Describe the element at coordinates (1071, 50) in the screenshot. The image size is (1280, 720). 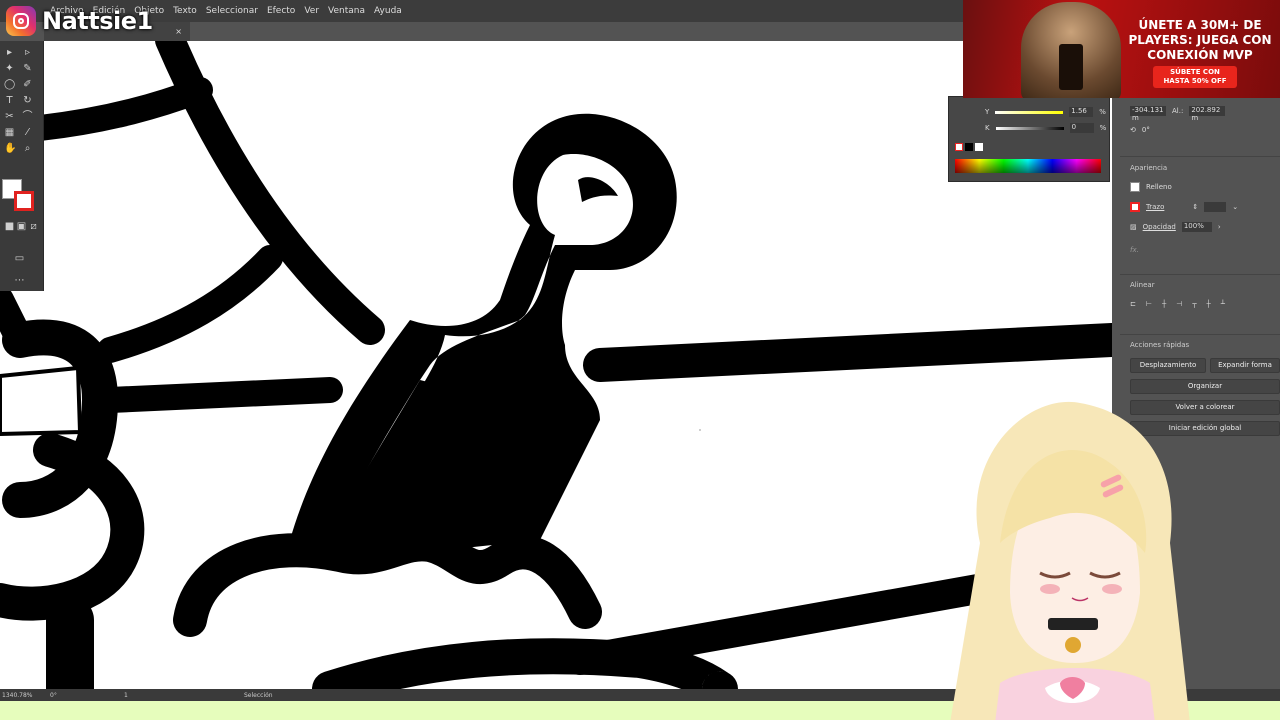
I see `helmet-warrior-image` at that location.